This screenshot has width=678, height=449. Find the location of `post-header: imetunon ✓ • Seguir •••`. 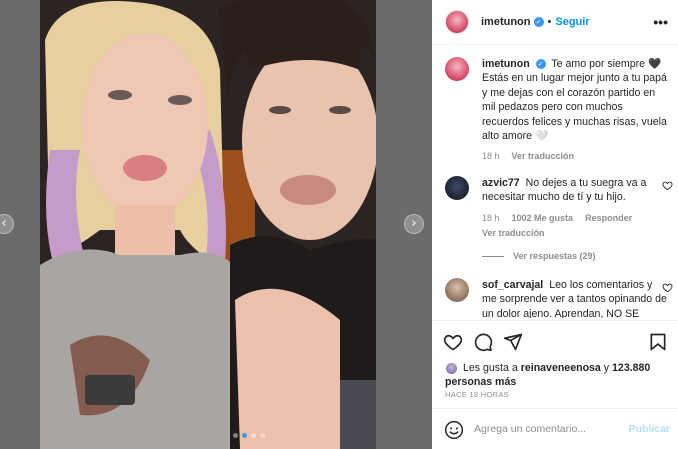

post-header: imetunon ✓ • Seguir ••• is located at coordinates (555, 22).